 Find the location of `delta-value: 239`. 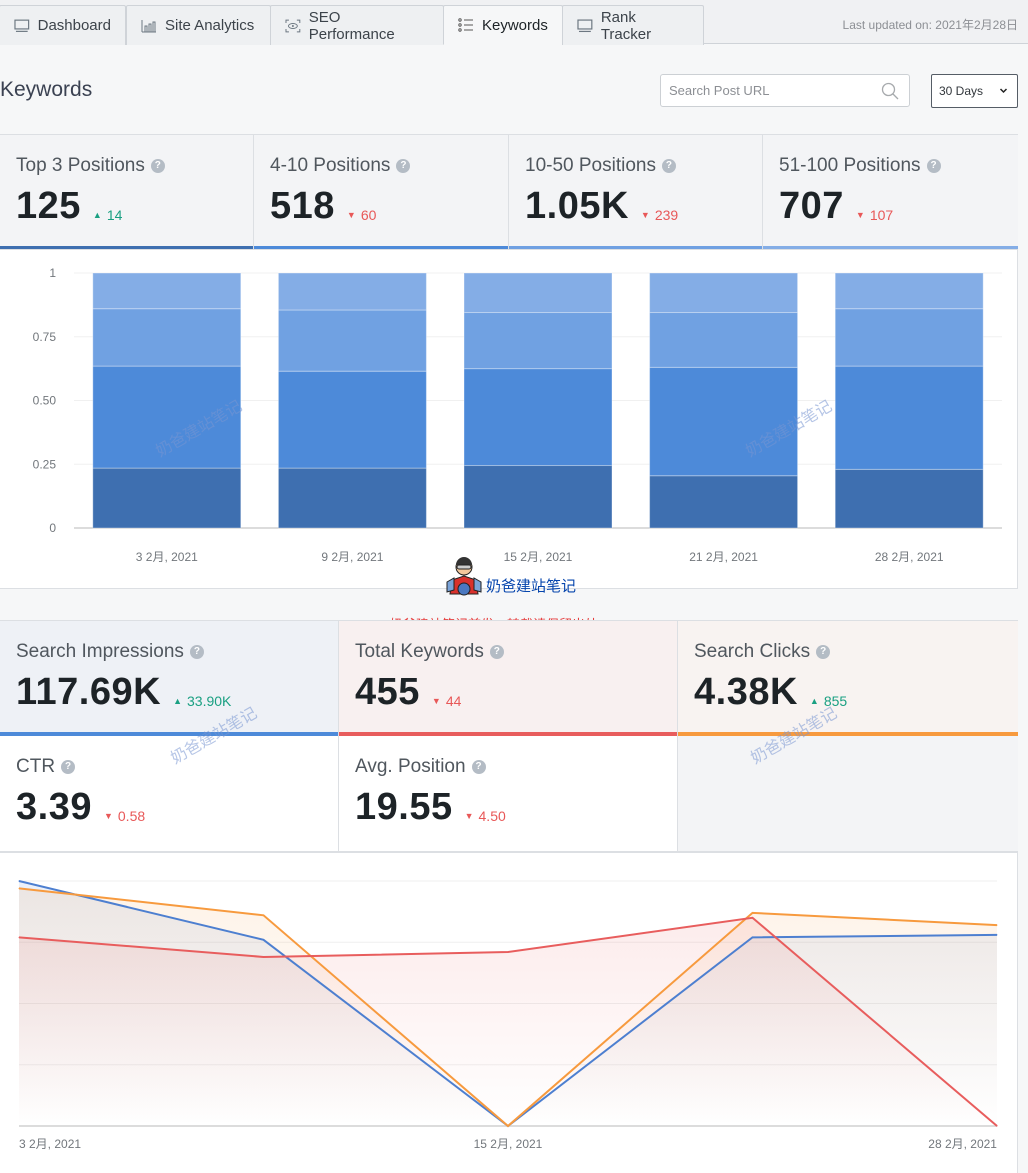

delta-value: 239 is located at coordinates (666, 215).